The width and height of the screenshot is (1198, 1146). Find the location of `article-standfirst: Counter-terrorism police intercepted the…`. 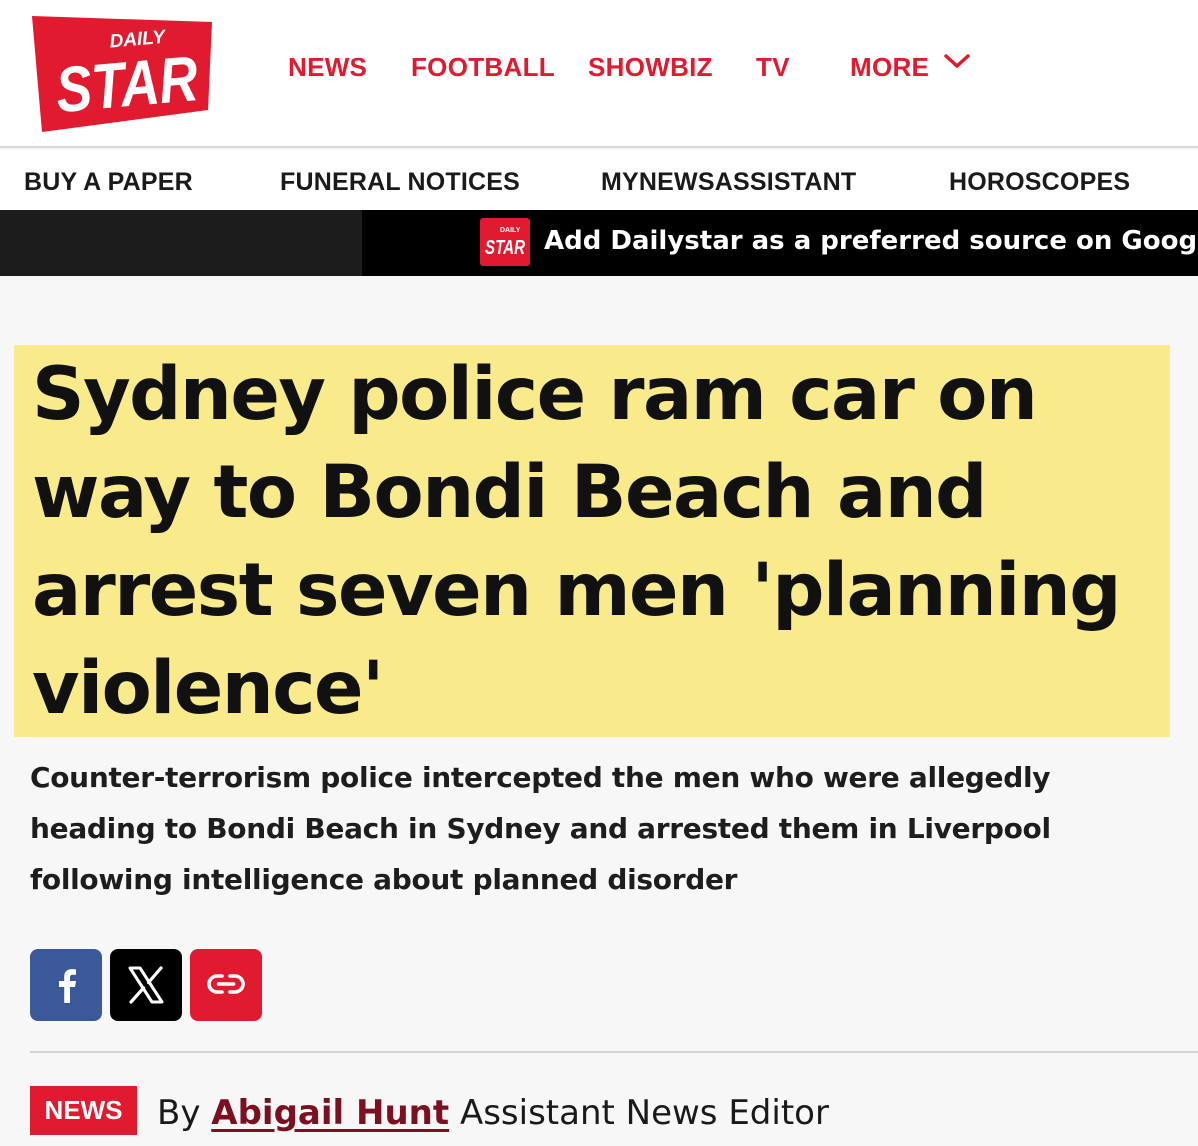

article-standfirst: Counter-terrorism police intercepted the… is located at coordinates (540, 828).